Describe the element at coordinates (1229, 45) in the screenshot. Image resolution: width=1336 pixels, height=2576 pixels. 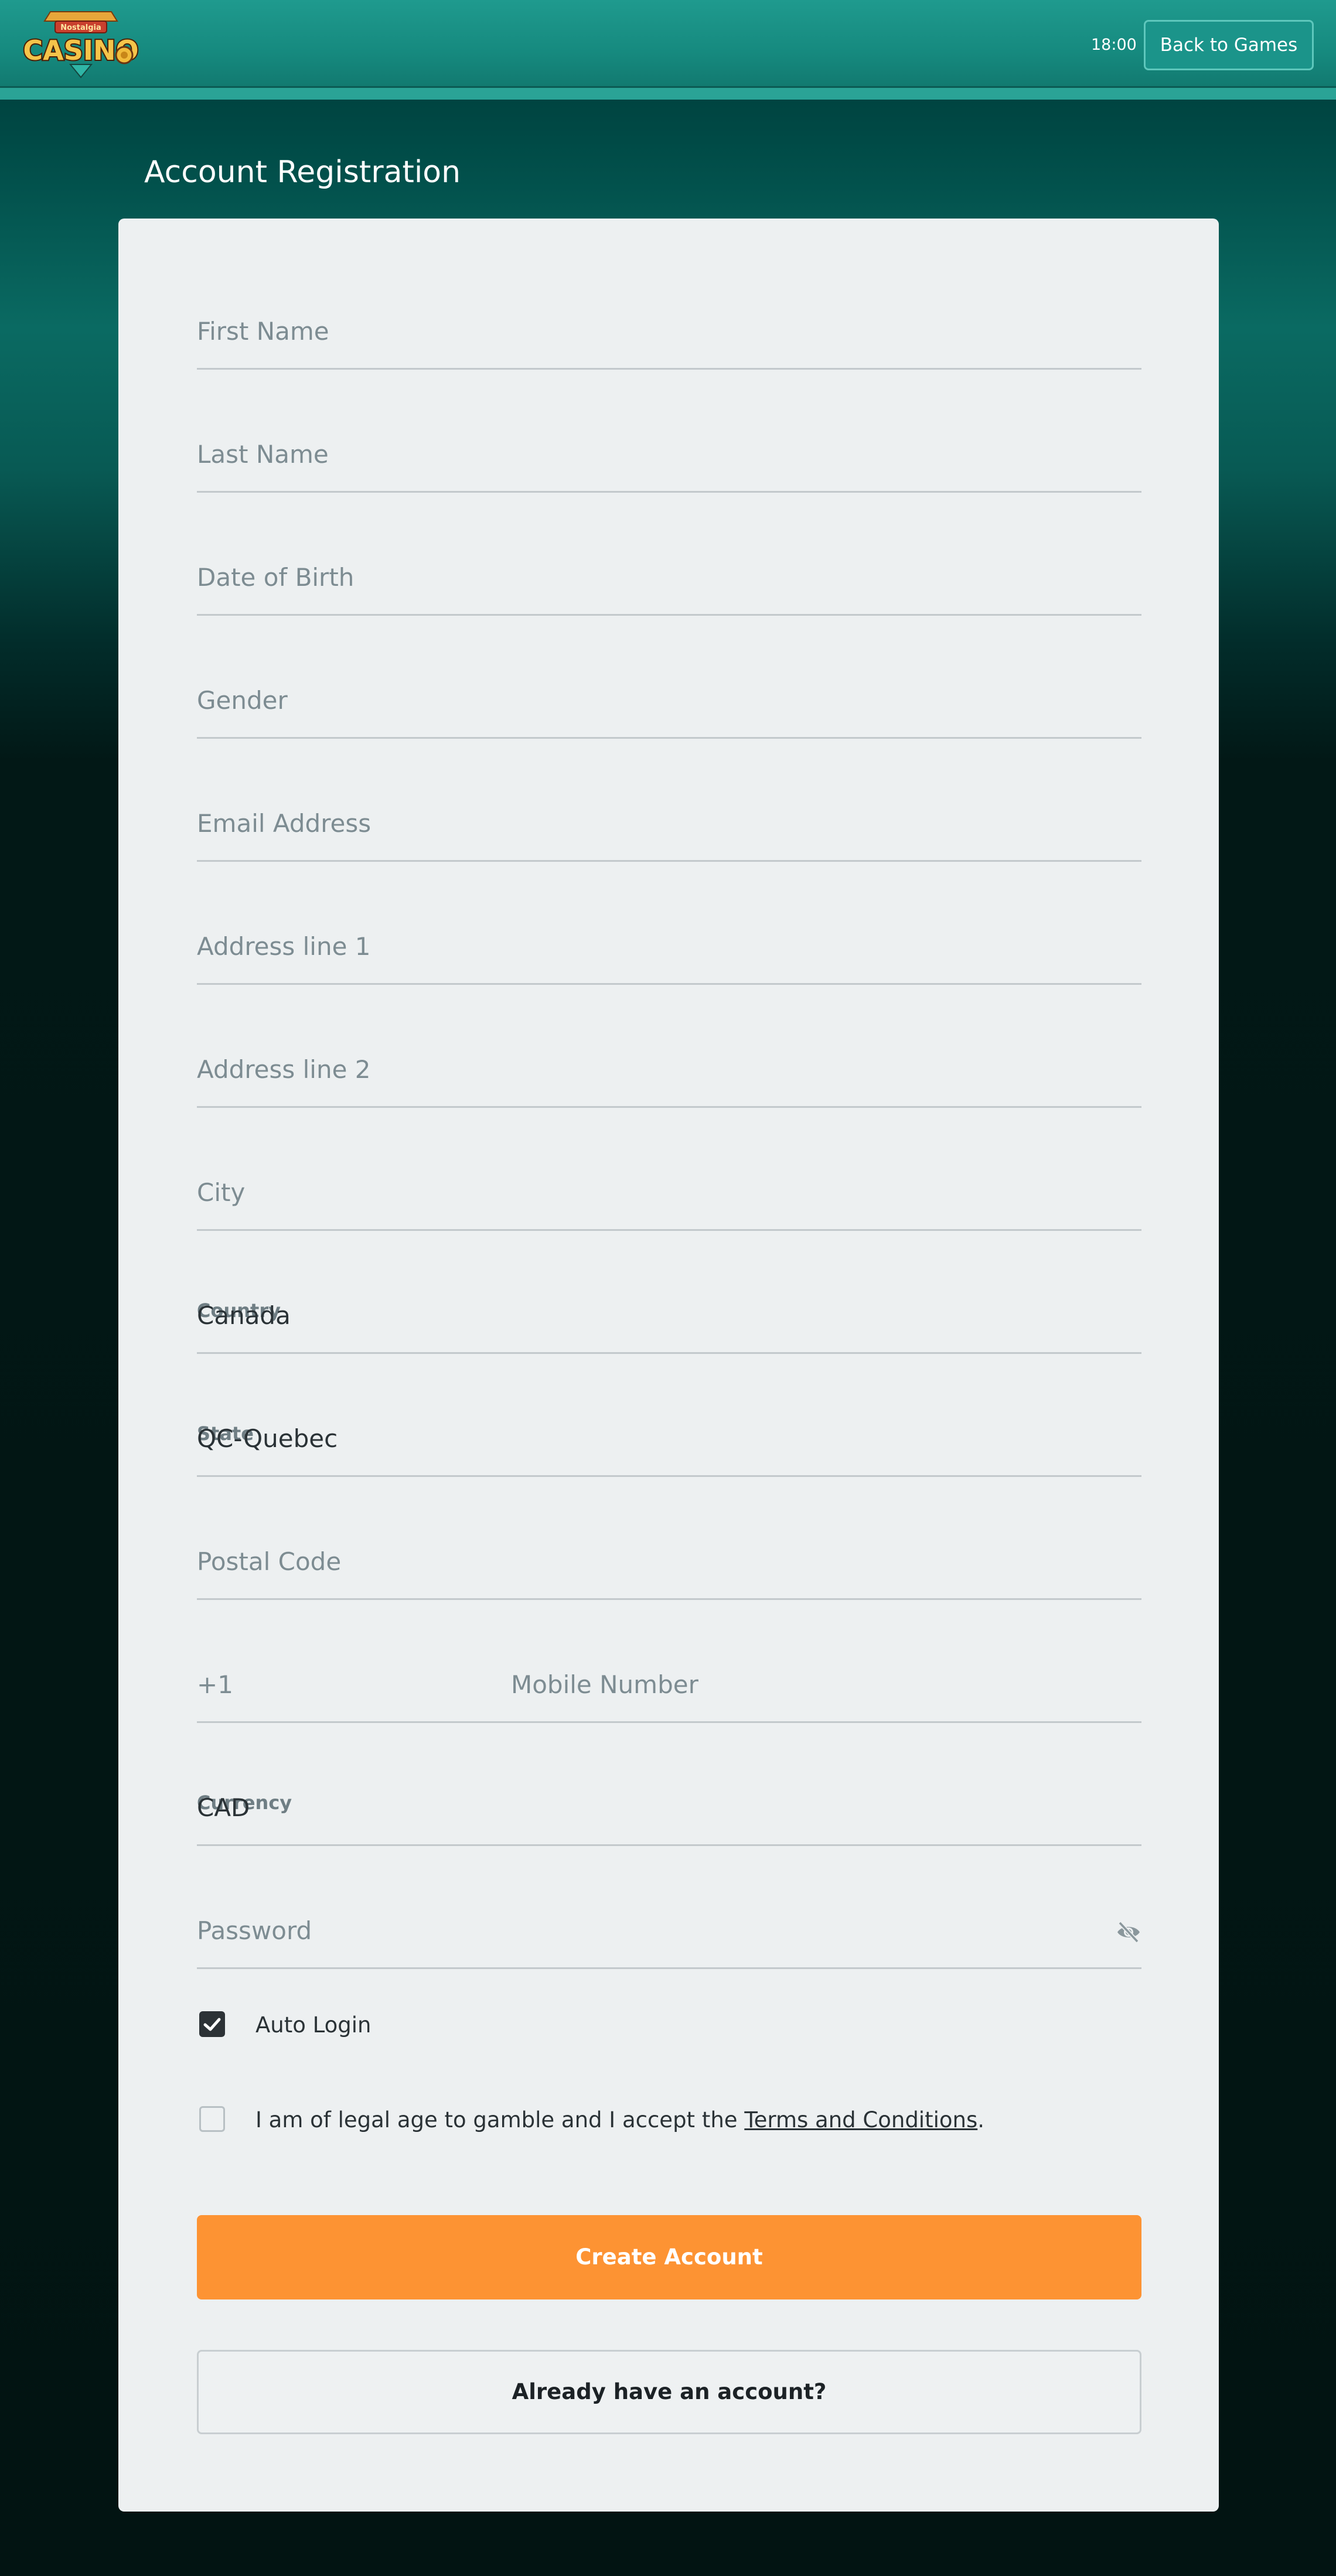
I see `back-to-games-button: Back to Games` at that location.